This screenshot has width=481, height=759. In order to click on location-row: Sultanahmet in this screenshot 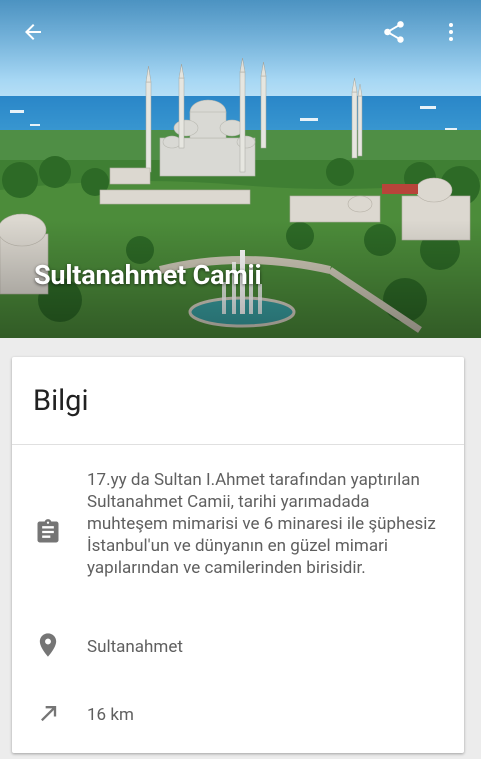, I will do `click(238, 647)`.